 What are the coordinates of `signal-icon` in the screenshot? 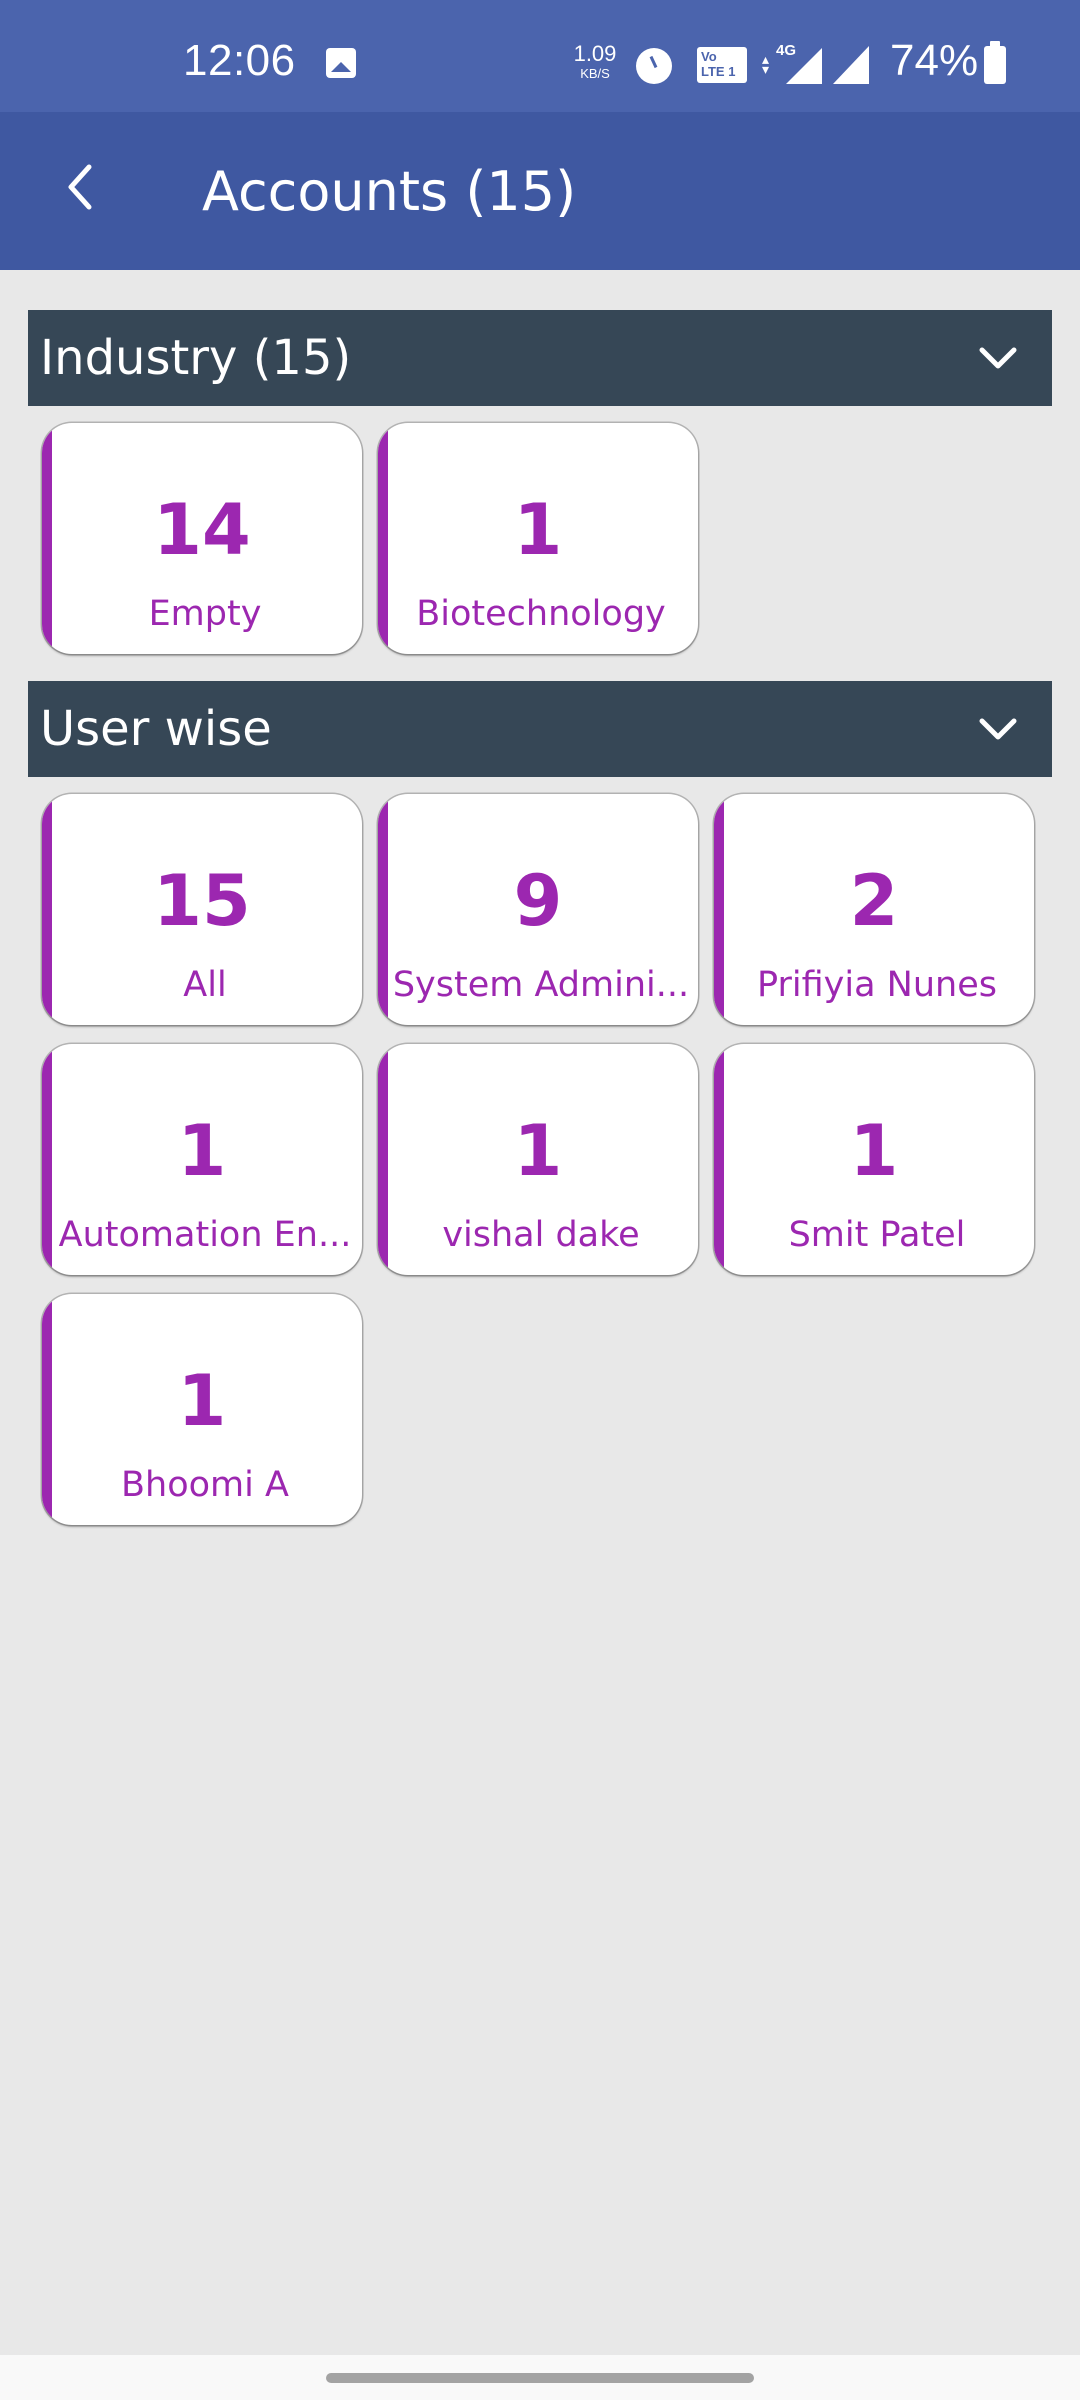 It's located at (851, 65).